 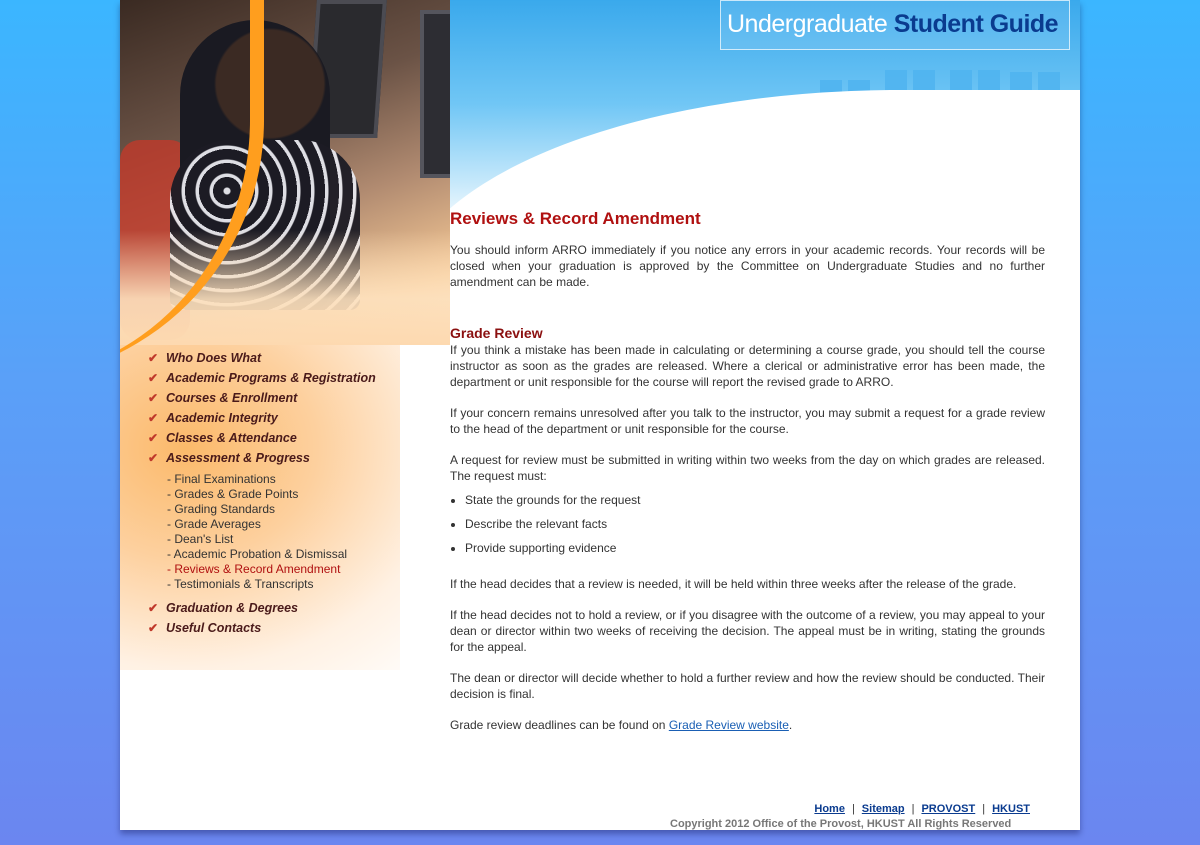 What do you see at coordinates (883, 809) in the screenshot?
I see `footer-sitemap-link: Sitemap` at bounding box center [883, 809].